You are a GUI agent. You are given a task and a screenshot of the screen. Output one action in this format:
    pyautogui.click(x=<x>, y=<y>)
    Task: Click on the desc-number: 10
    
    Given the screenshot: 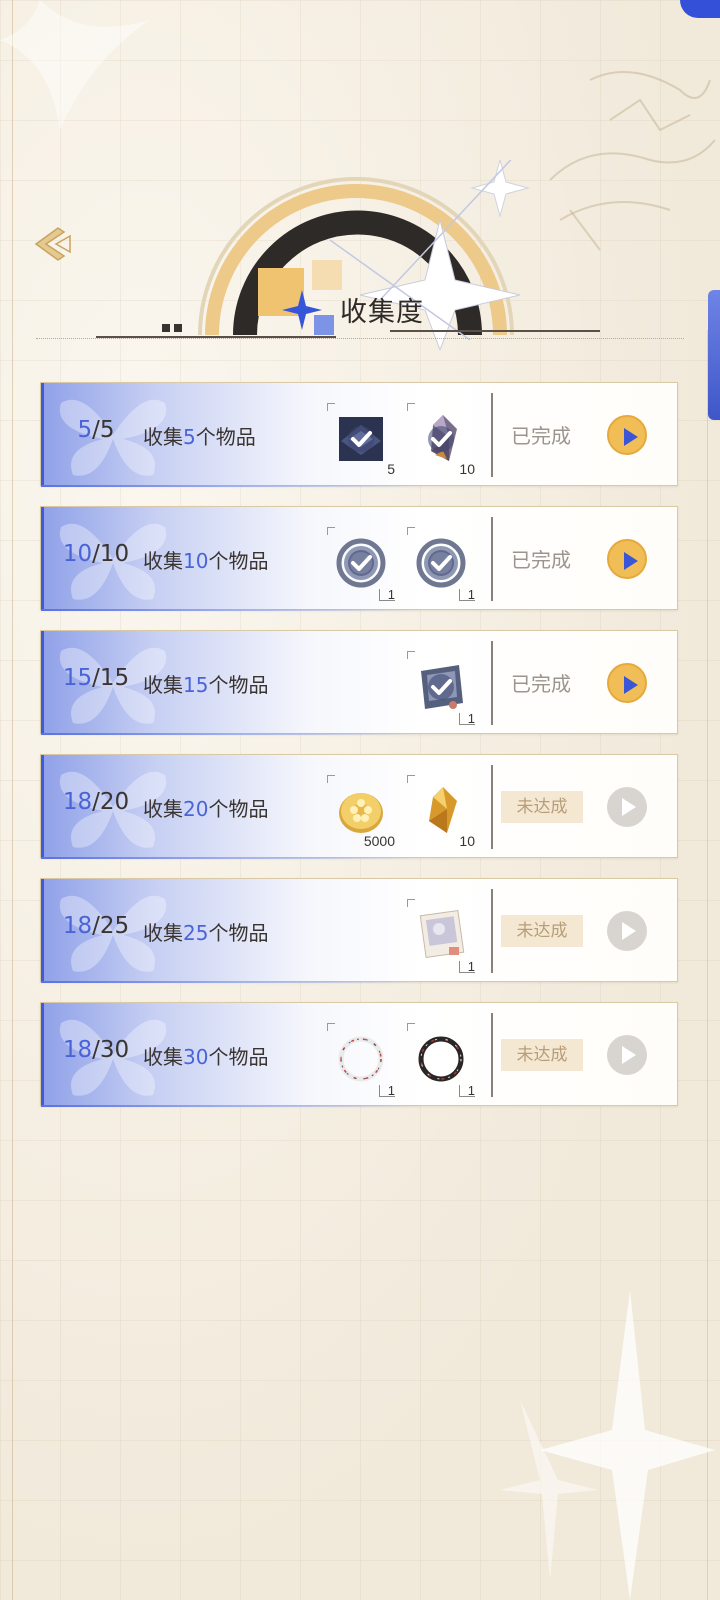 What is the action you would take?
    pyautogui.click(x=196, y=561)
    